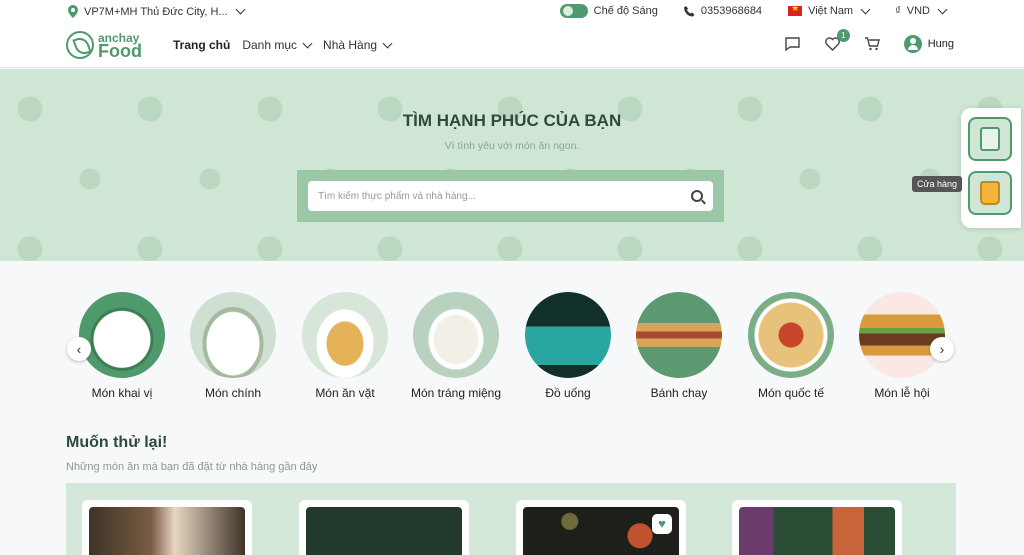  I want to click on search-box, so click(510, 196).